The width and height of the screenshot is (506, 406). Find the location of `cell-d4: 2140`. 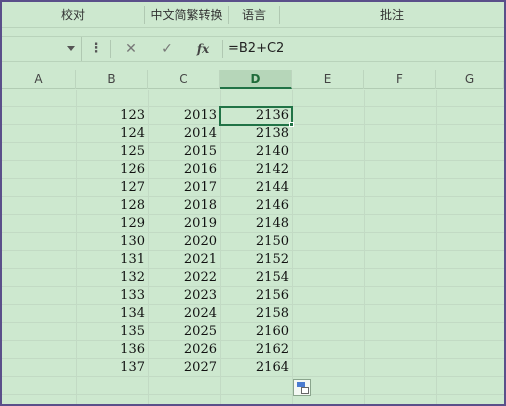

cell-d4: 2140 is located at coordinates (256, 152).